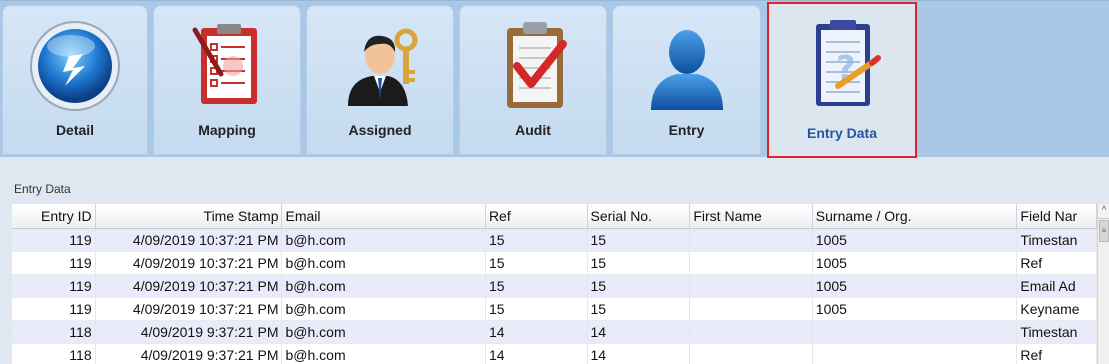 Image resolution: width=1109 pixels, height=364 pixels. What do you see at coordinates (227, 130) in the screenshot?
I see `tab-label: Mapping` at bounding box center [227, 130].